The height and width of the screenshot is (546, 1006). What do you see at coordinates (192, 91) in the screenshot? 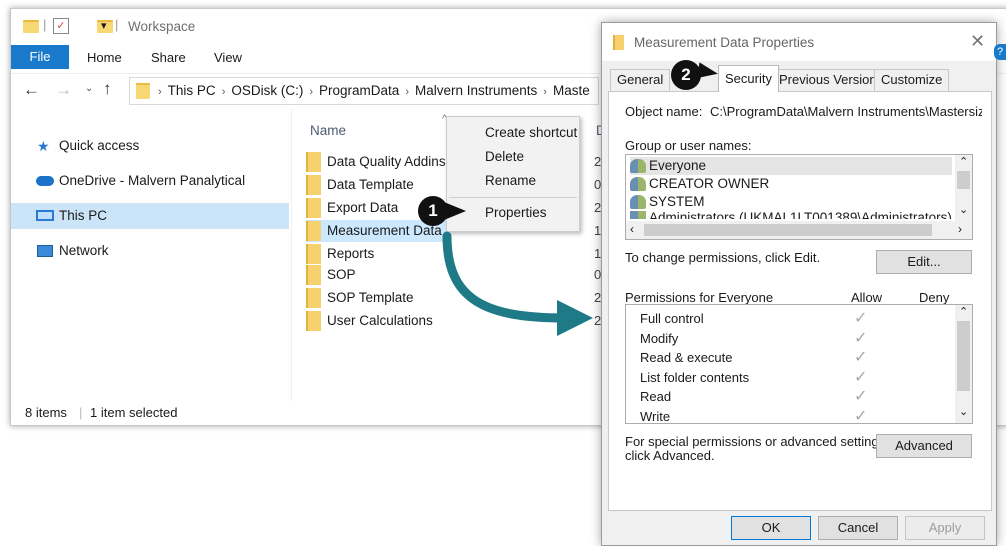
I see `breadcrumb-this-pc: This PC` at bounding box center [192, 91].